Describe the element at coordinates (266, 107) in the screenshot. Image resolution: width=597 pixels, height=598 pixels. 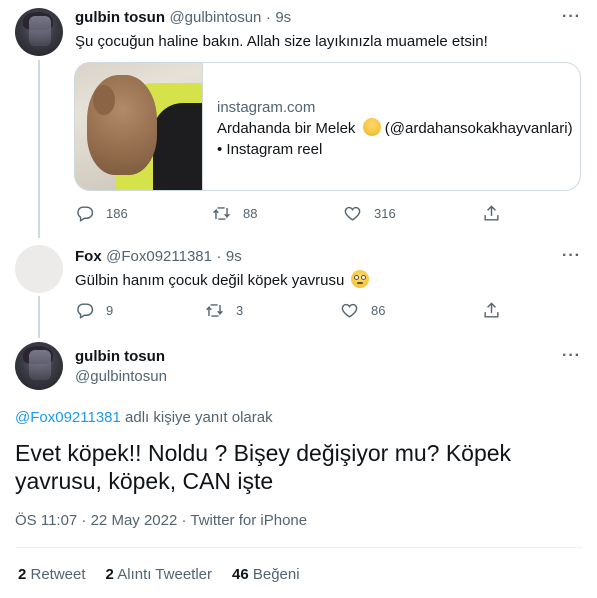
I see `card-domain: instagram.com` at that location.